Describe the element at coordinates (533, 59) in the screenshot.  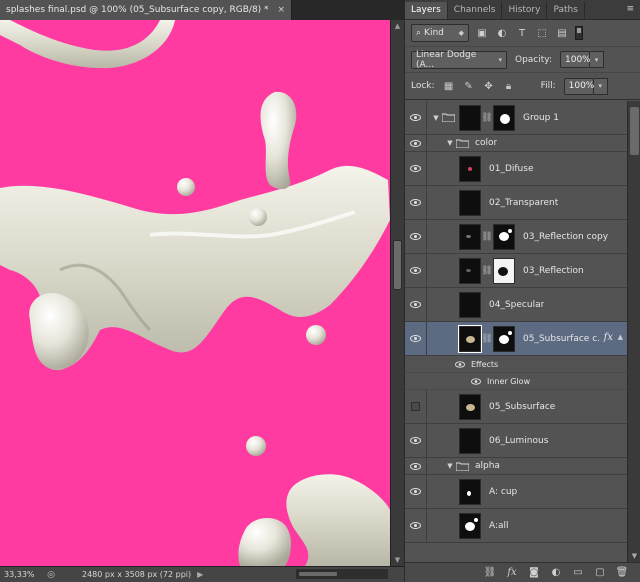
I see `opacity-label: Opacity:` at that location.